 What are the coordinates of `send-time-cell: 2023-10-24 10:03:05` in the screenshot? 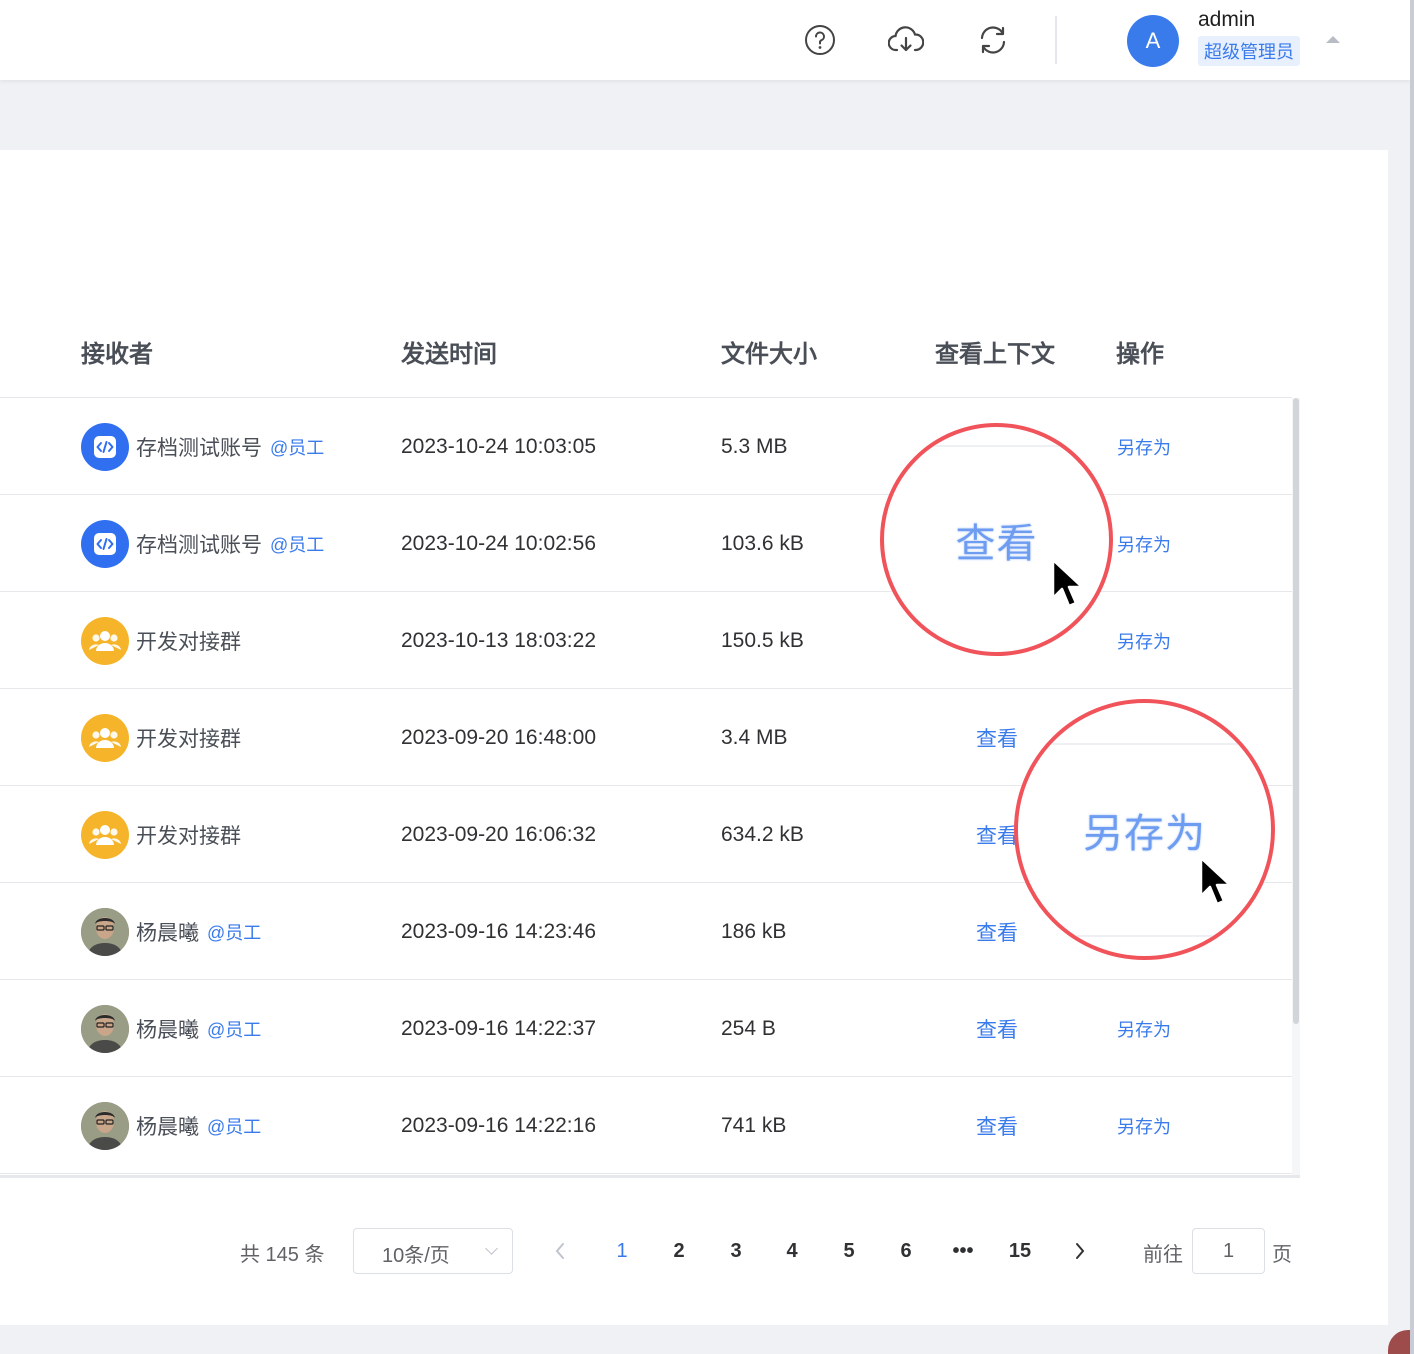 It's located at (498, 446).